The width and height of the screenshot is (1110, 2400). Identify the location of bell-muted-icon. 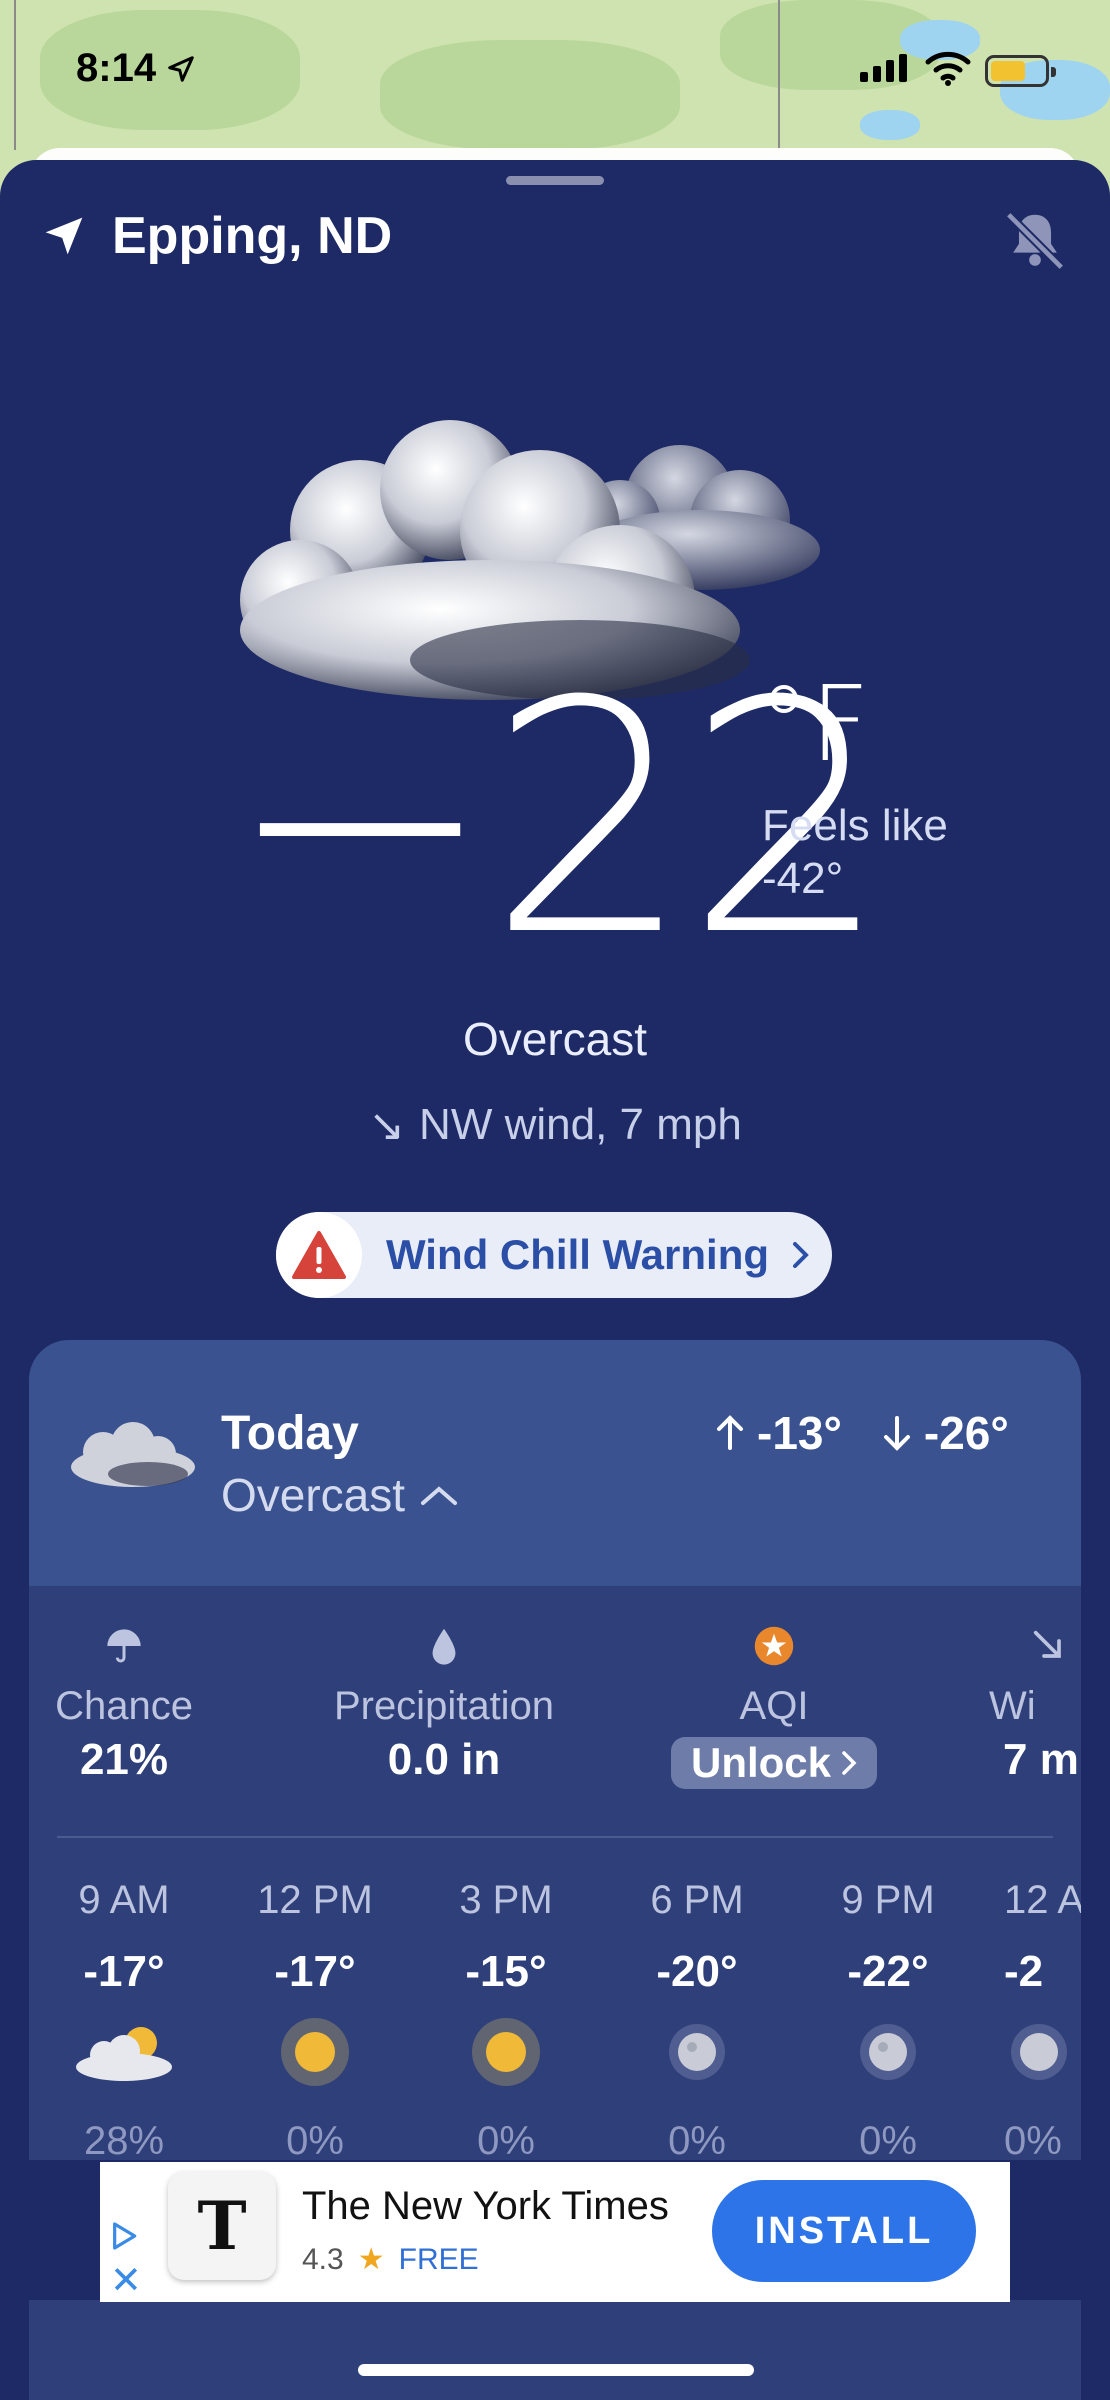
(1035, 241).